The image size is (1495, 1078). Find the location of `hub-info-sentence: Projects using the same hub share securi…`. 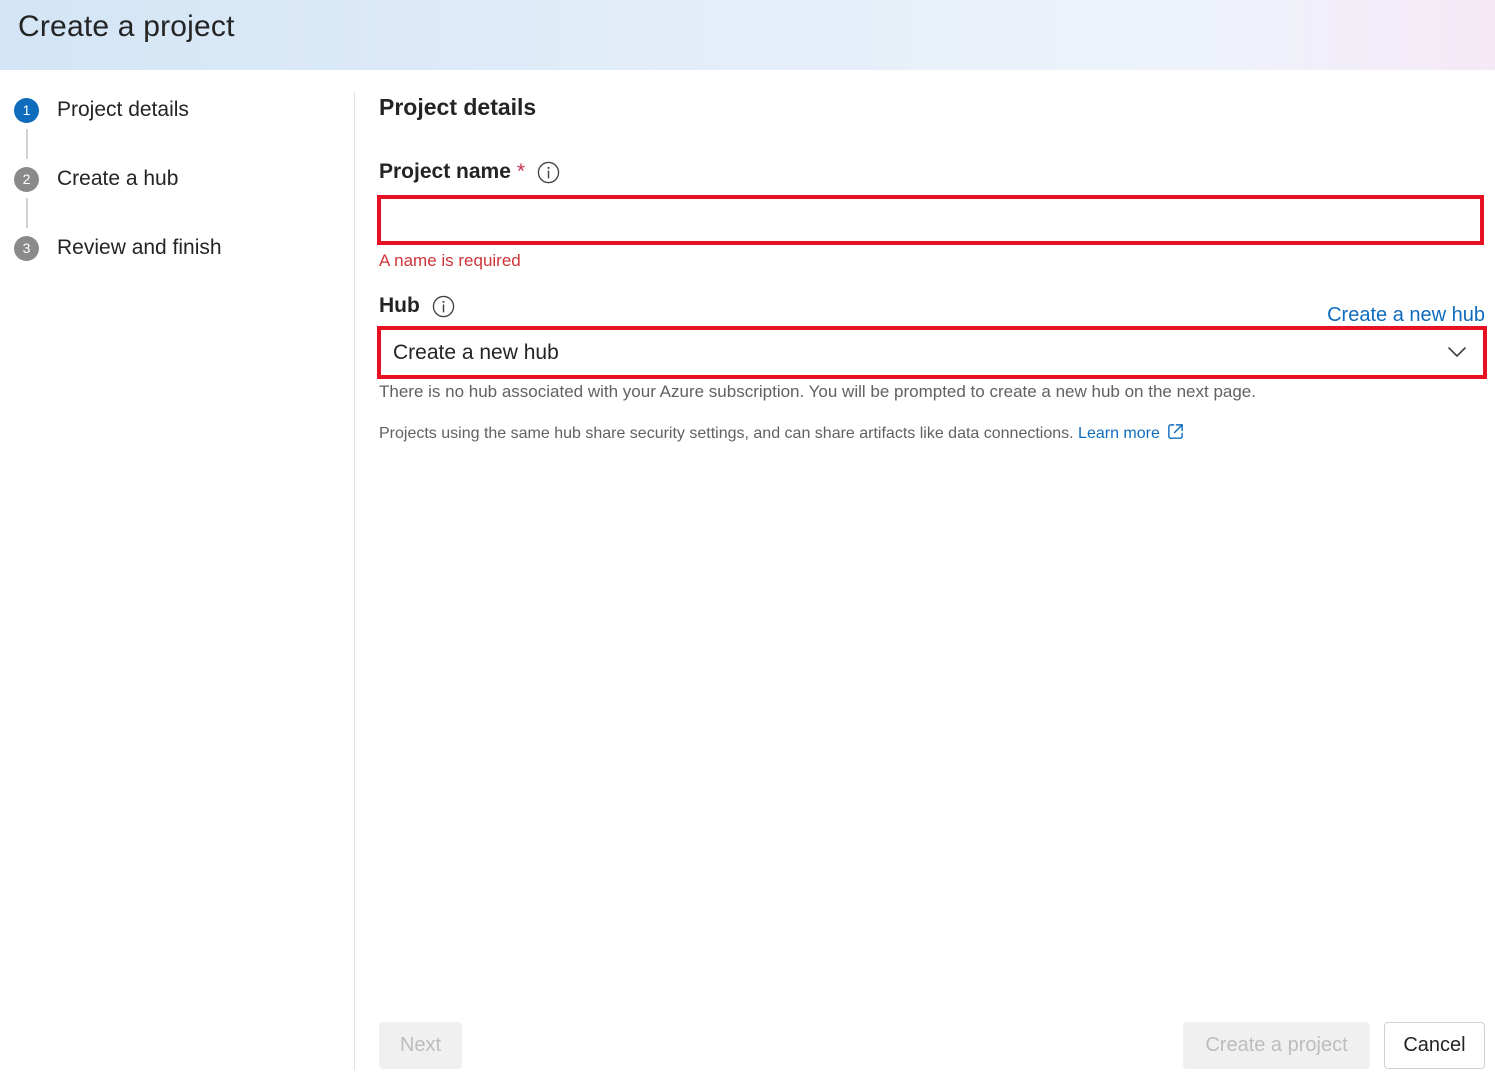

hub-info-sentence: Projects using the same hub share securi… is located at coordinates (726, 433).